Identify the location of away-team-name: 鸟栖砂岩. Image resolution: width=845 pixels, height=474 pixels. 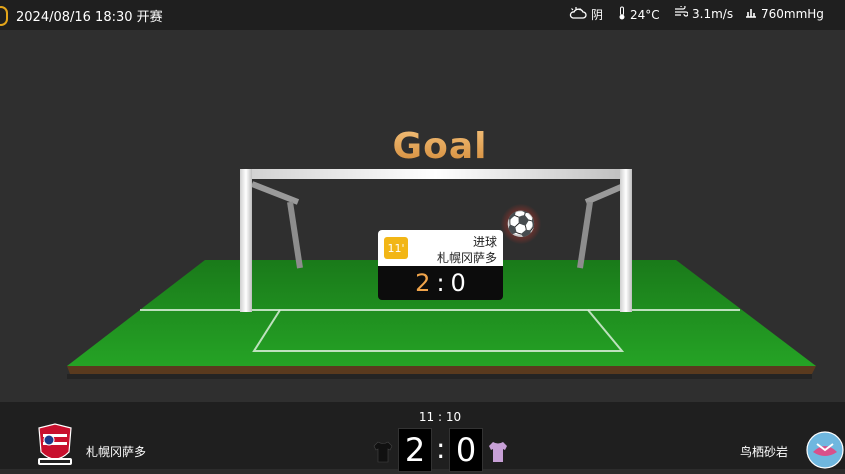
(764, 452).